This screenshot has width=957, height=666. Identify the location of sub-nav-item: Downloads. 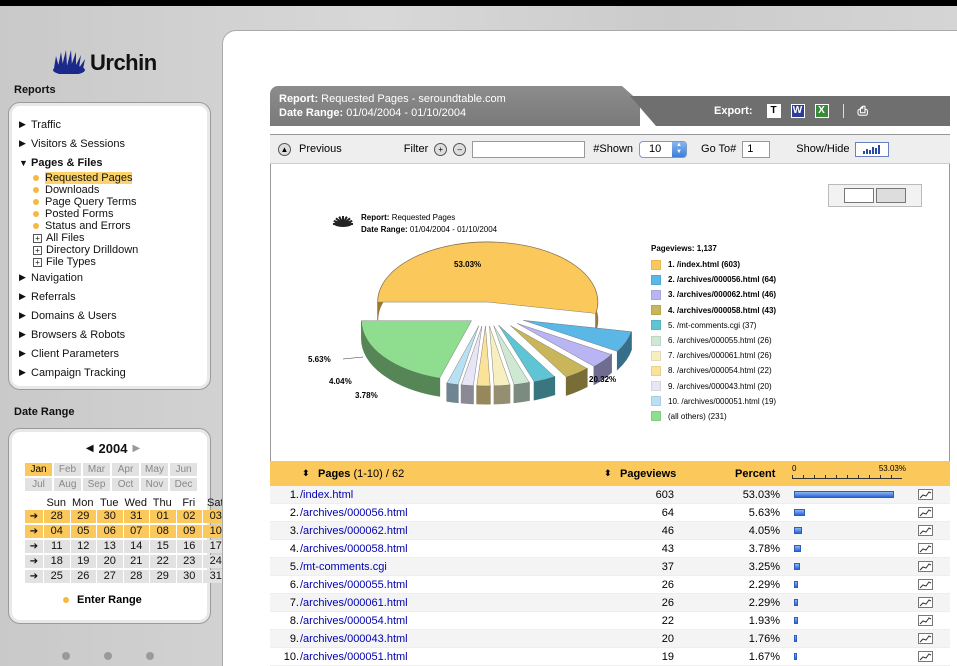
(114, 190).